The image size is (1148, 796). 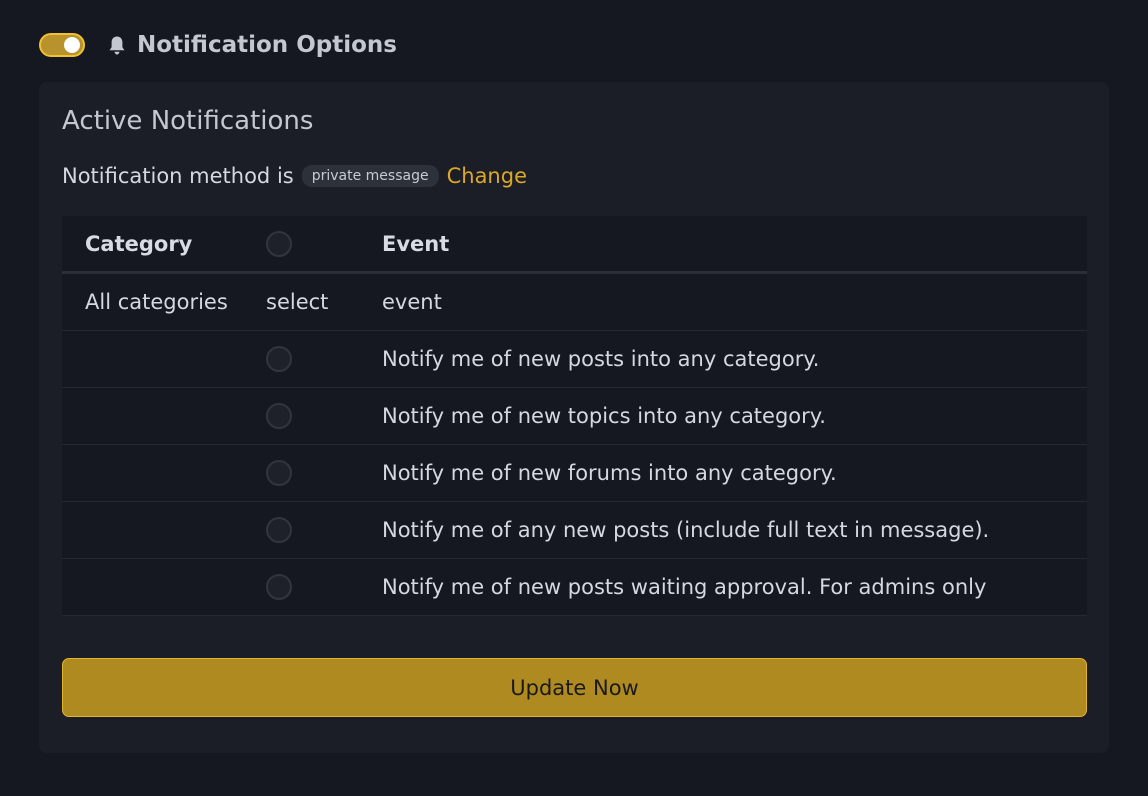 I want to click on event-header: Event, so click(x=416, y=243).